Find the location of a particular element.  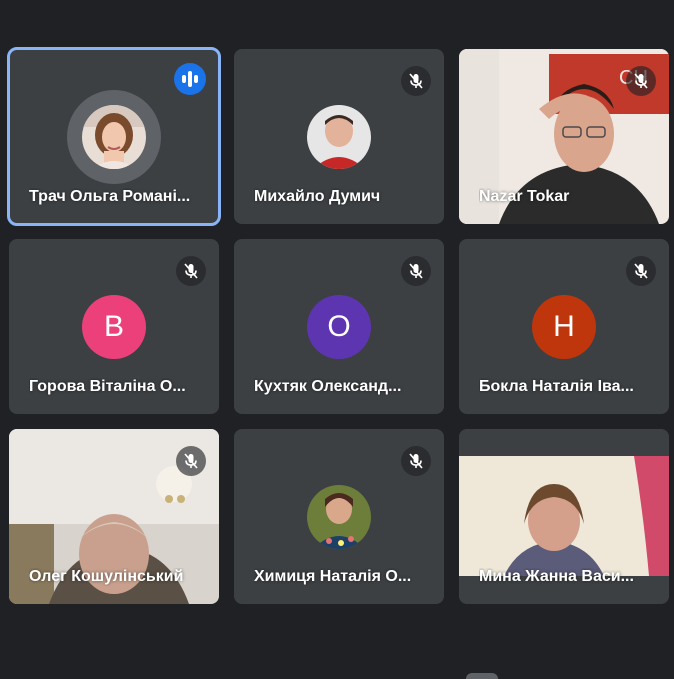

participant-tile: Олег Кошулінський is located at coordinates (114, 516).